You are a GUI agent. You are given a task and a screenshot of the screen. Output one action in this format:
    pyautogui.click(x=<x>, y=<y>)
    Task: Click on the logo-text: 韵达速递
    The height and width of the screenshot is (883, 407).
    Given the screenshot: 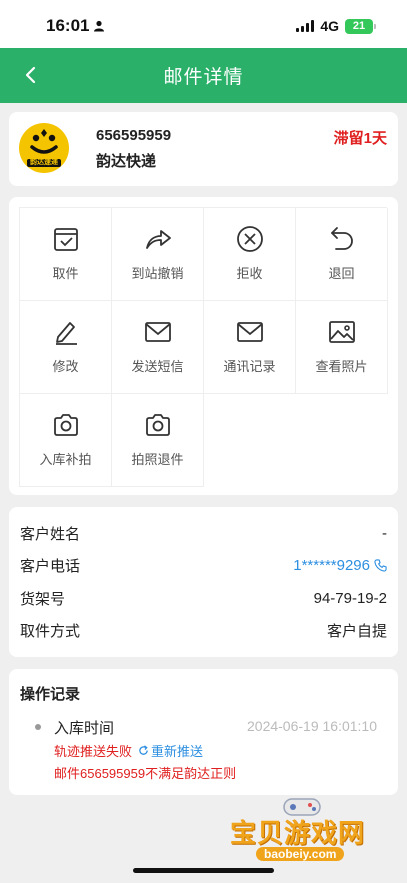 What is the action you would take?
    pyautogui.click(x=44, y=162)
    